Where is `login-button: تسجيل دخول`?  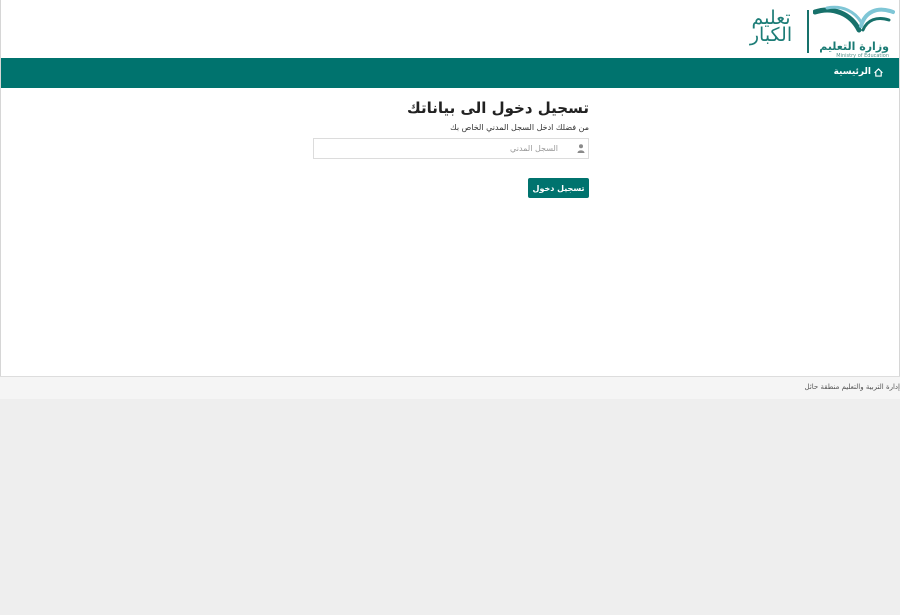
login-button: تسجيل دخول is located at coordinates (558, 188).